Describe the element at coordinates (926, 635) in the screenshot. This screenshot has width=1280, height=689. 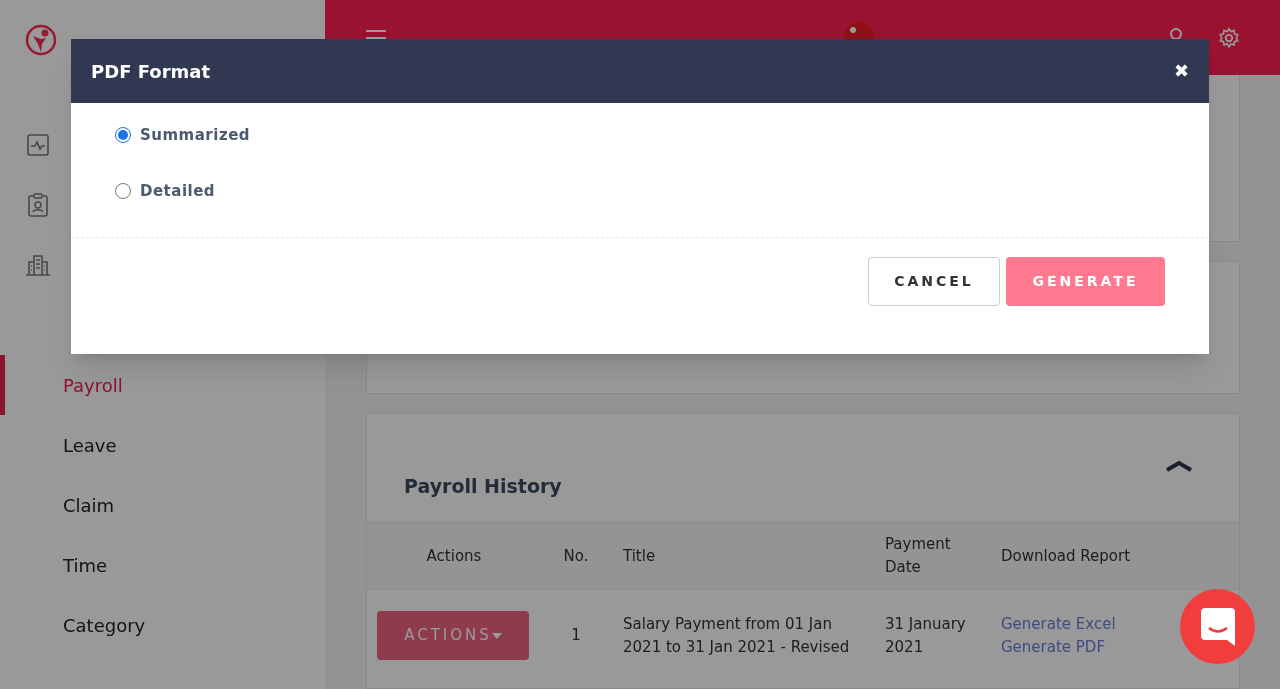
I see `table-cell-text: 31 January 2021` at that location.